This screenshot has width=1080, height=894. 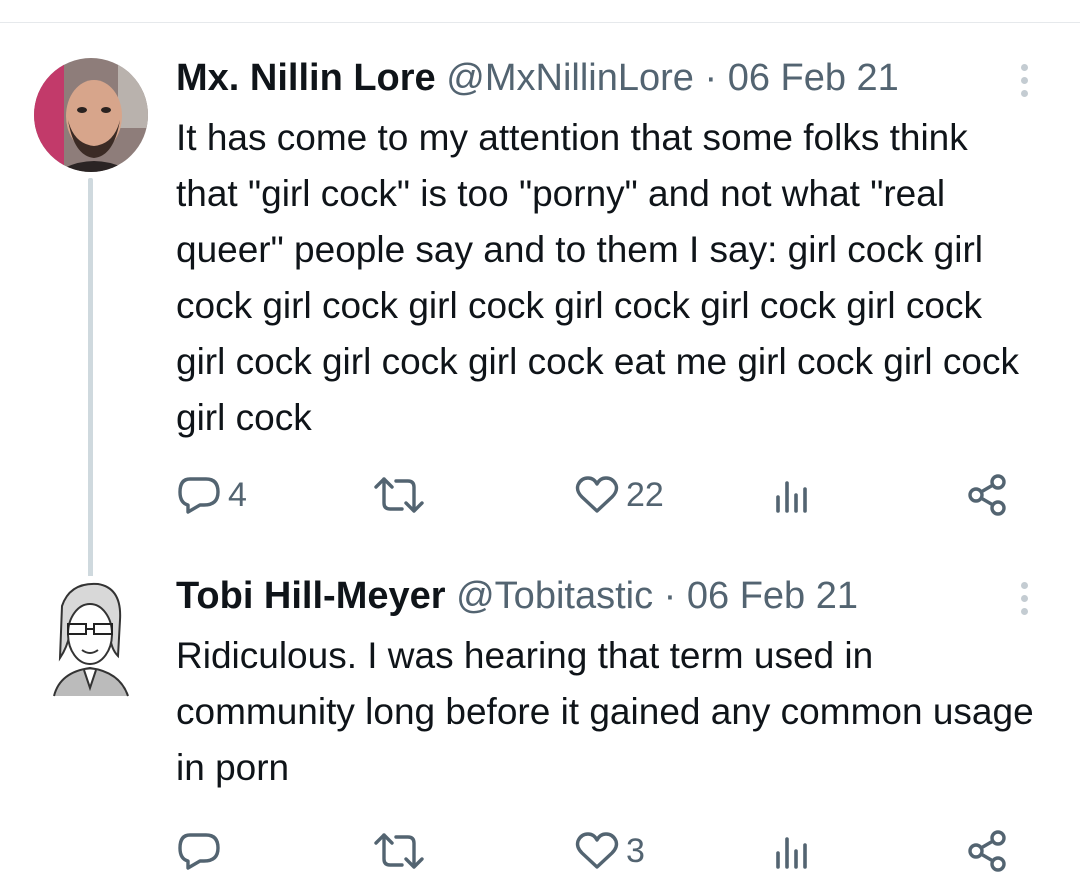 I want to click on action-bar: 4 22, so click(x=606, y=495).